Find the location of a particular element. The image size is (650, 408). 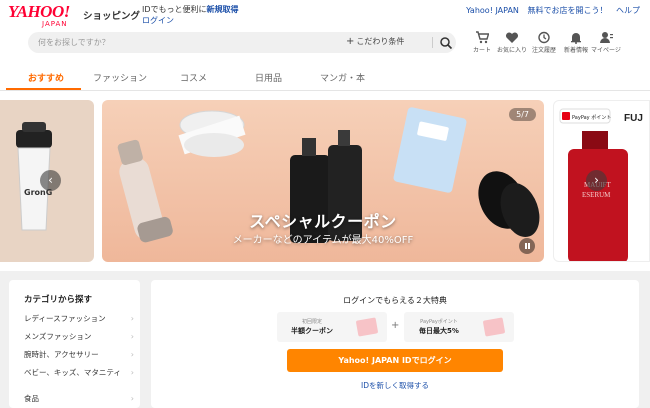

yahoo-japan-link: Yahoo! JAPAN is located at coordinates (492, 10).